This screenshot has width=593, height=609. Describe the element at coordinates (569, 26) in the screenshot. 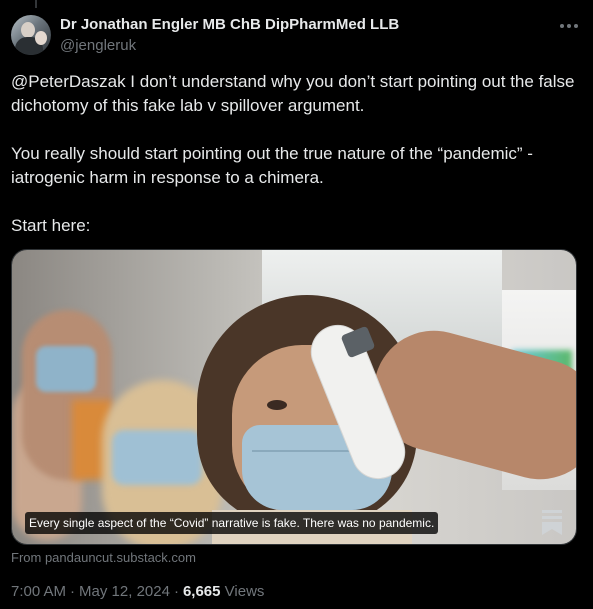

I see `more-horizontal-icon` at that location.